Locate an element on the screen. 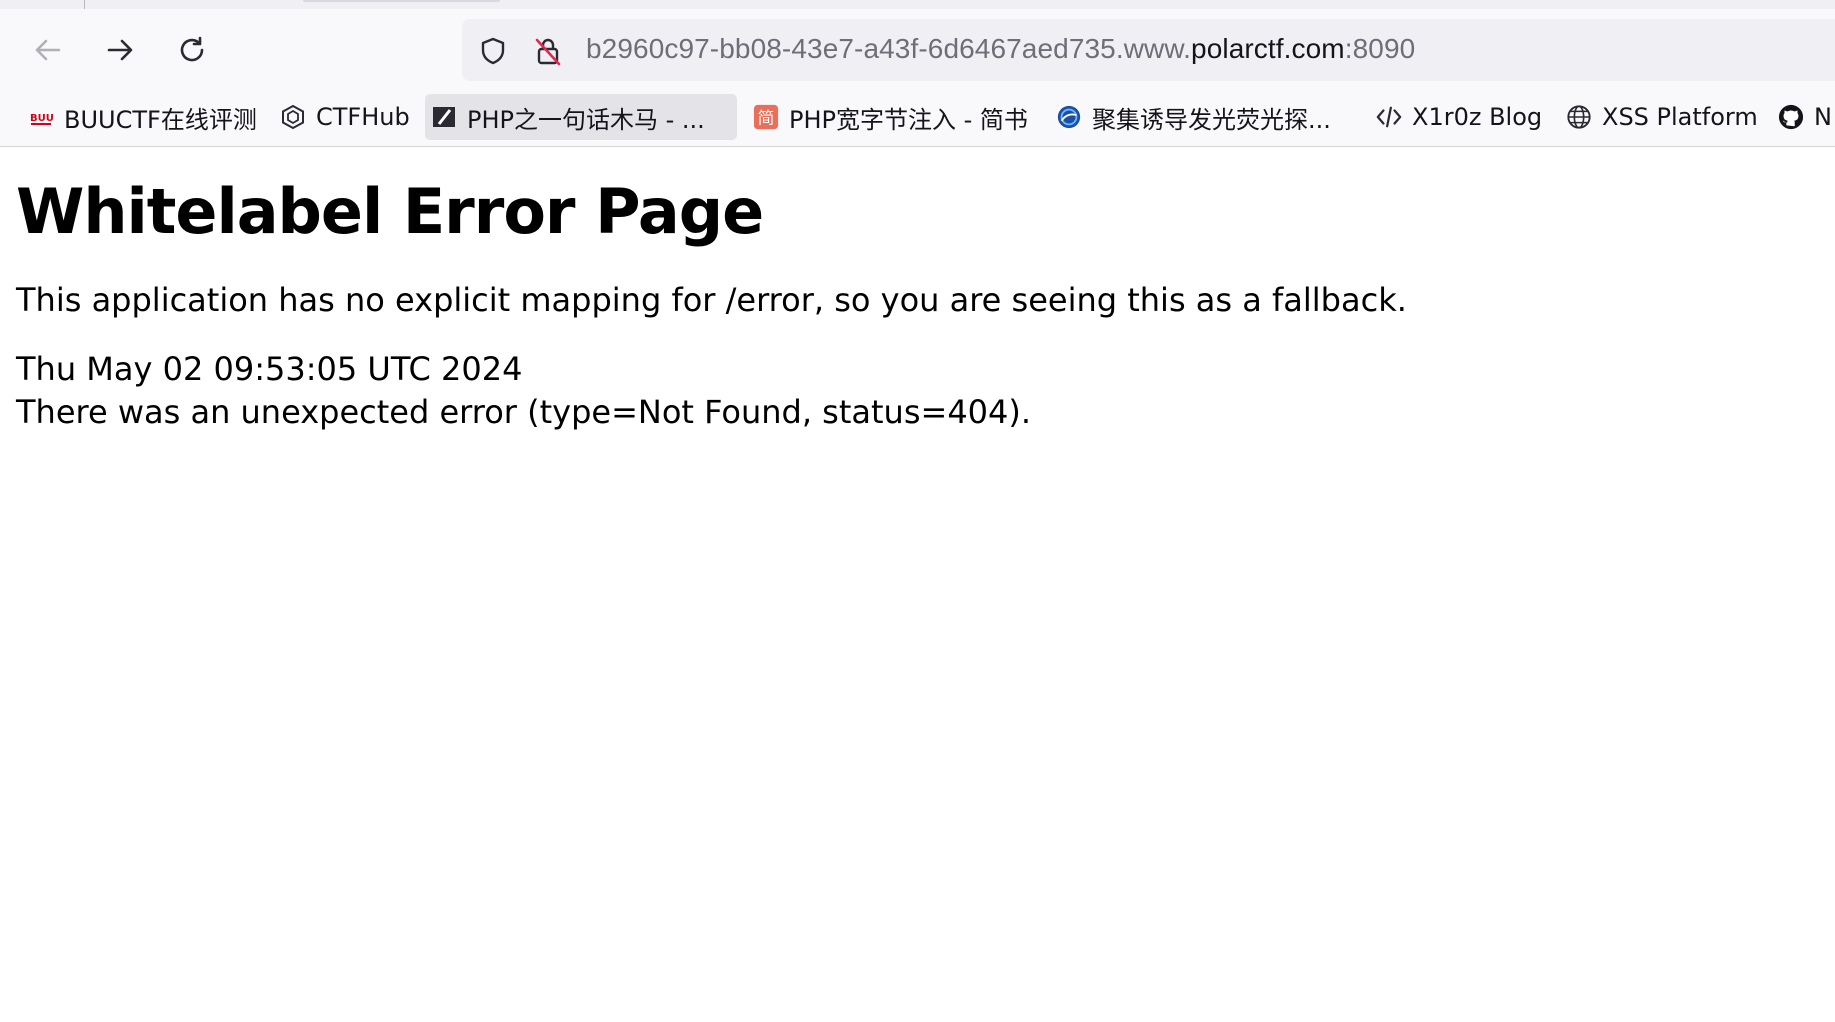 Image resolution: width=1835 pixels, height=1022 pixels. back-button is located at coordinates (48, 50).